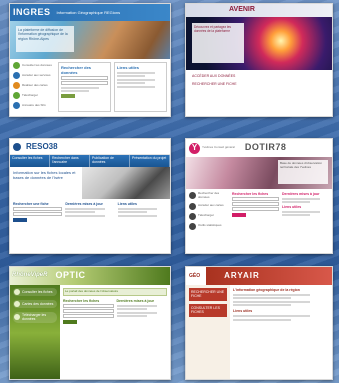 This screenshot has height=383, width=339. Describe the element at coordinates (81, 301) in the screenshot. I see `optic-search-title: Rechercher les fiches` at that location.